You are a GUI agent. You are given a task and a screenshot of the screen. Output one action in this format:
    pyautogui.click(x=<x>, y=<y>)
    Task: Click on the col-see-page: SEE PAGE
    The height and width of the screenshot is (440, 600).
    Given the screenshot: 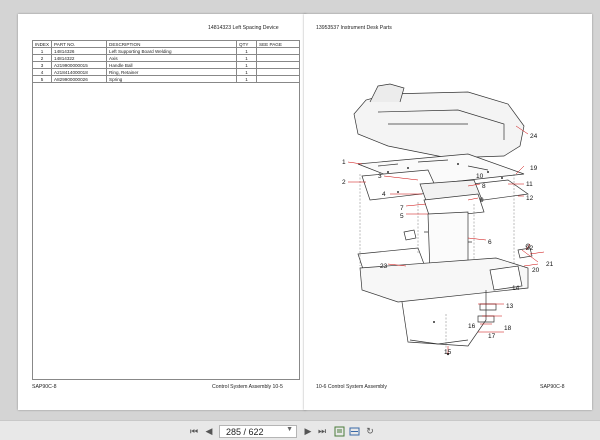 What is the action you would take?
    pyautogui.click(x=278, y=44)
    